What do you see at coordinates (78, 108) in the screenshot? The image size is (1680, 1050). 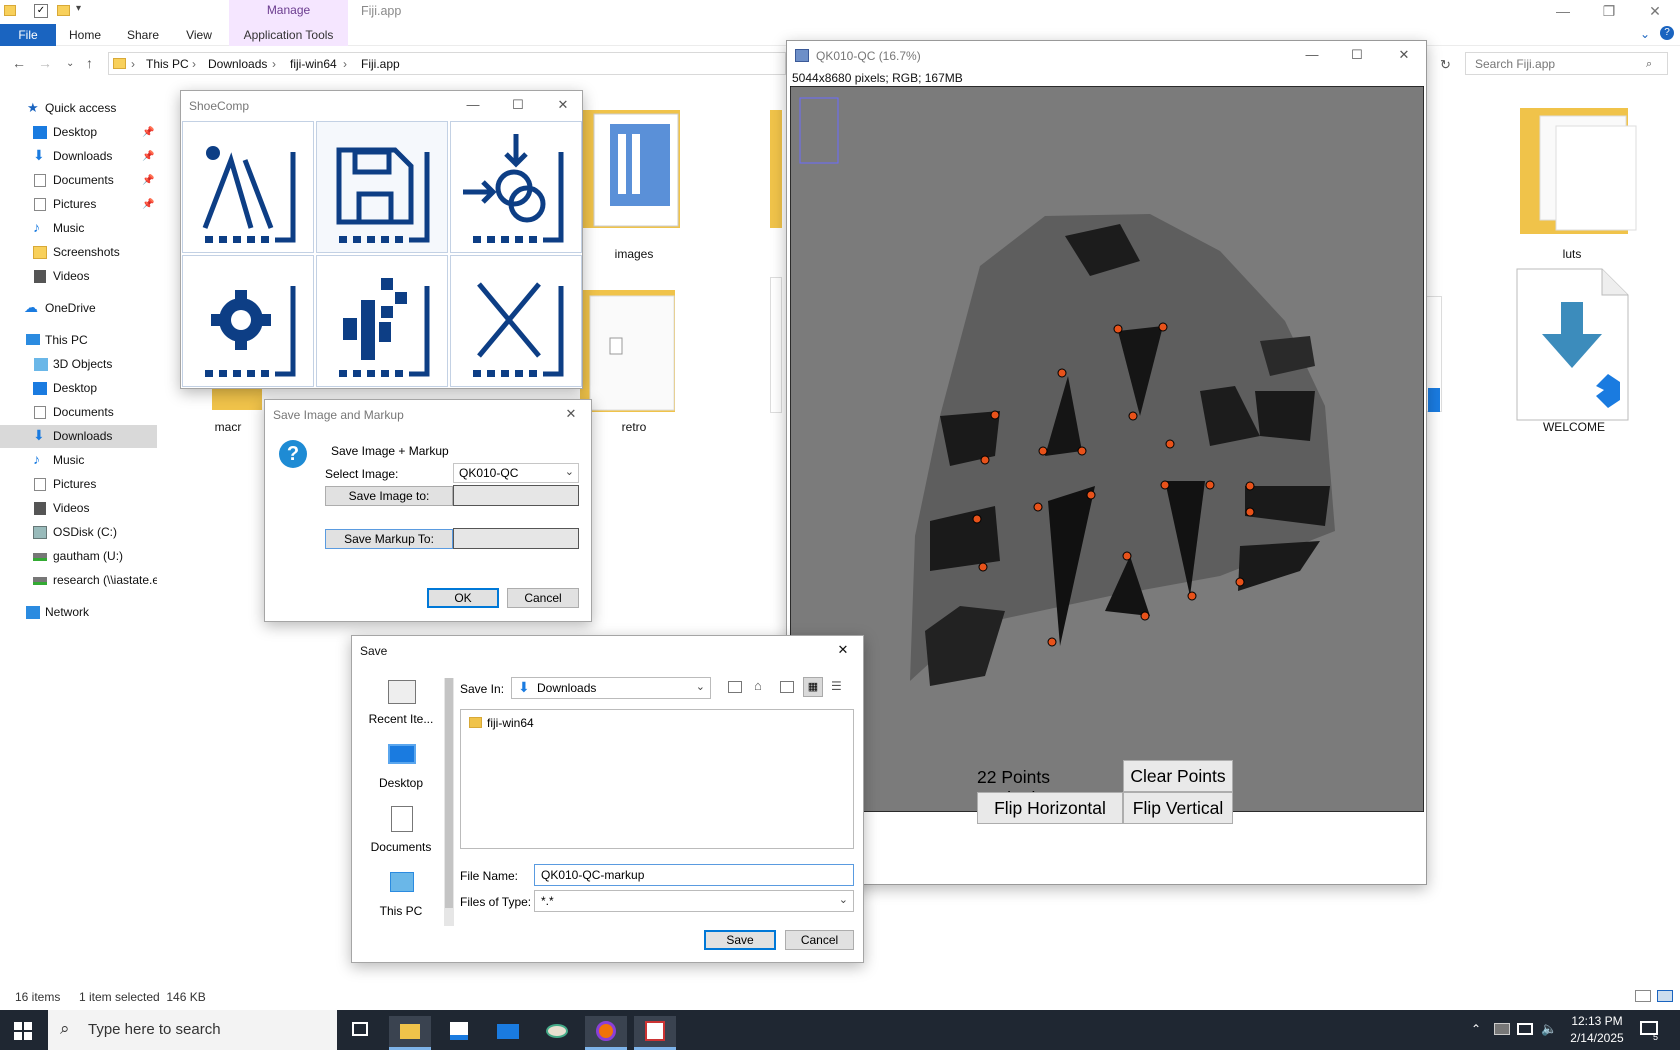 I see `nav-quick-access: ★ Quick access` at bounding box center [78, 108].